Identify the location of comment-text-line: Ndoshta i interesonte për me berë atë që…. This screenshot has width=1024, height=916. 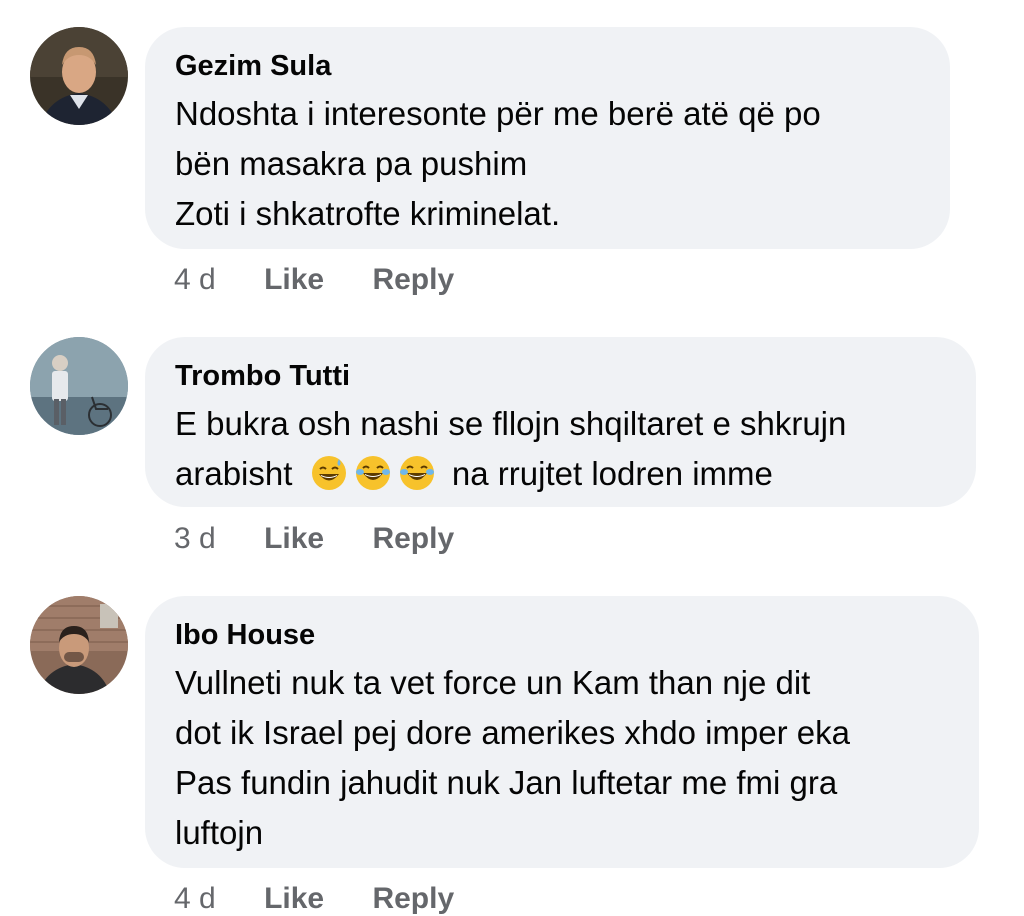
(498, 113).